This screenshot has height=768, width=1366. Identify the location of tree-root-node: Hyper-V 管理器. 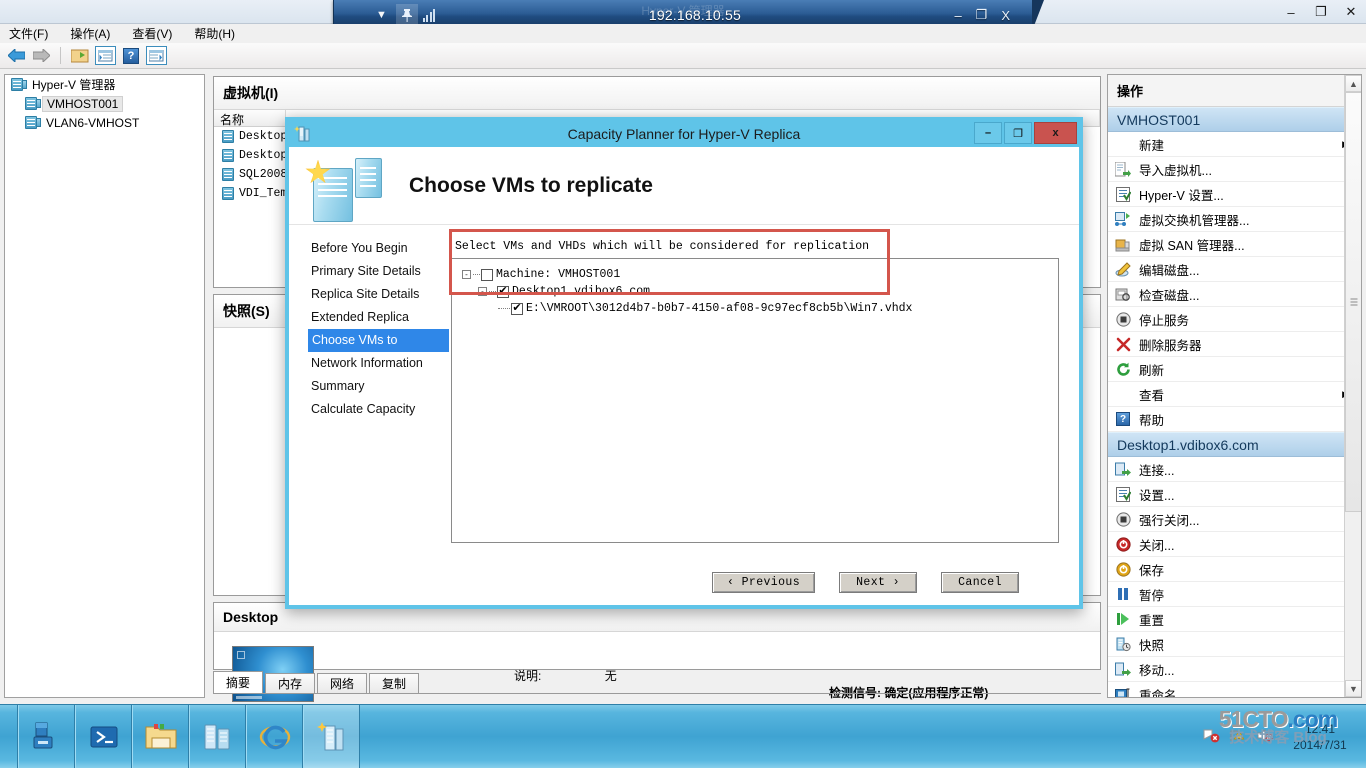
(104, 84).